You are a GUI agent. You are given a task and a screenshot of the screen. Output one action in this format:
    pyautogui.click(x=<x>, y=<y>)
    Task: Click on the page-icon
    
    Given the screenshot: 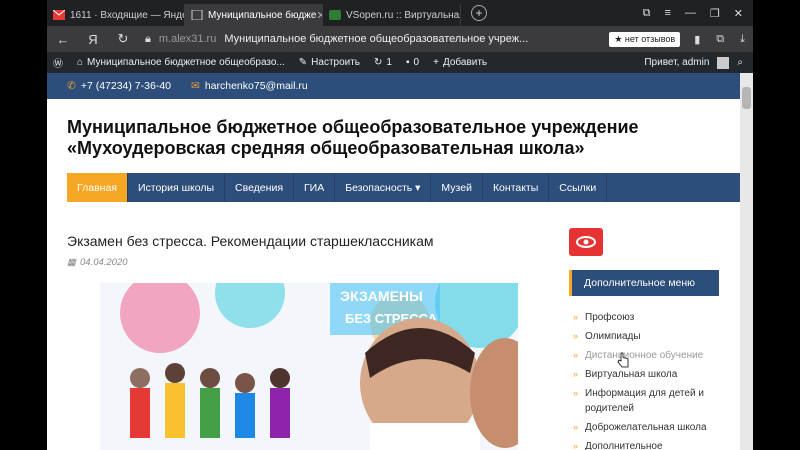 What is the action you would take?
    pyautogui.click(x=197, y=15)
    